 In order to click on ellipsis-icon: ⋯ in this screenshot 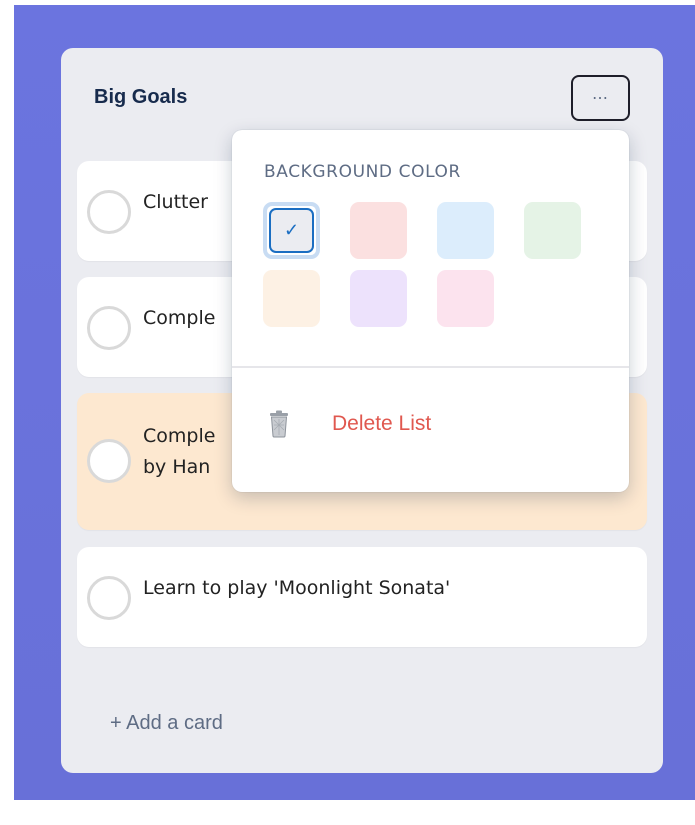, I will do `click(600, 98)`.